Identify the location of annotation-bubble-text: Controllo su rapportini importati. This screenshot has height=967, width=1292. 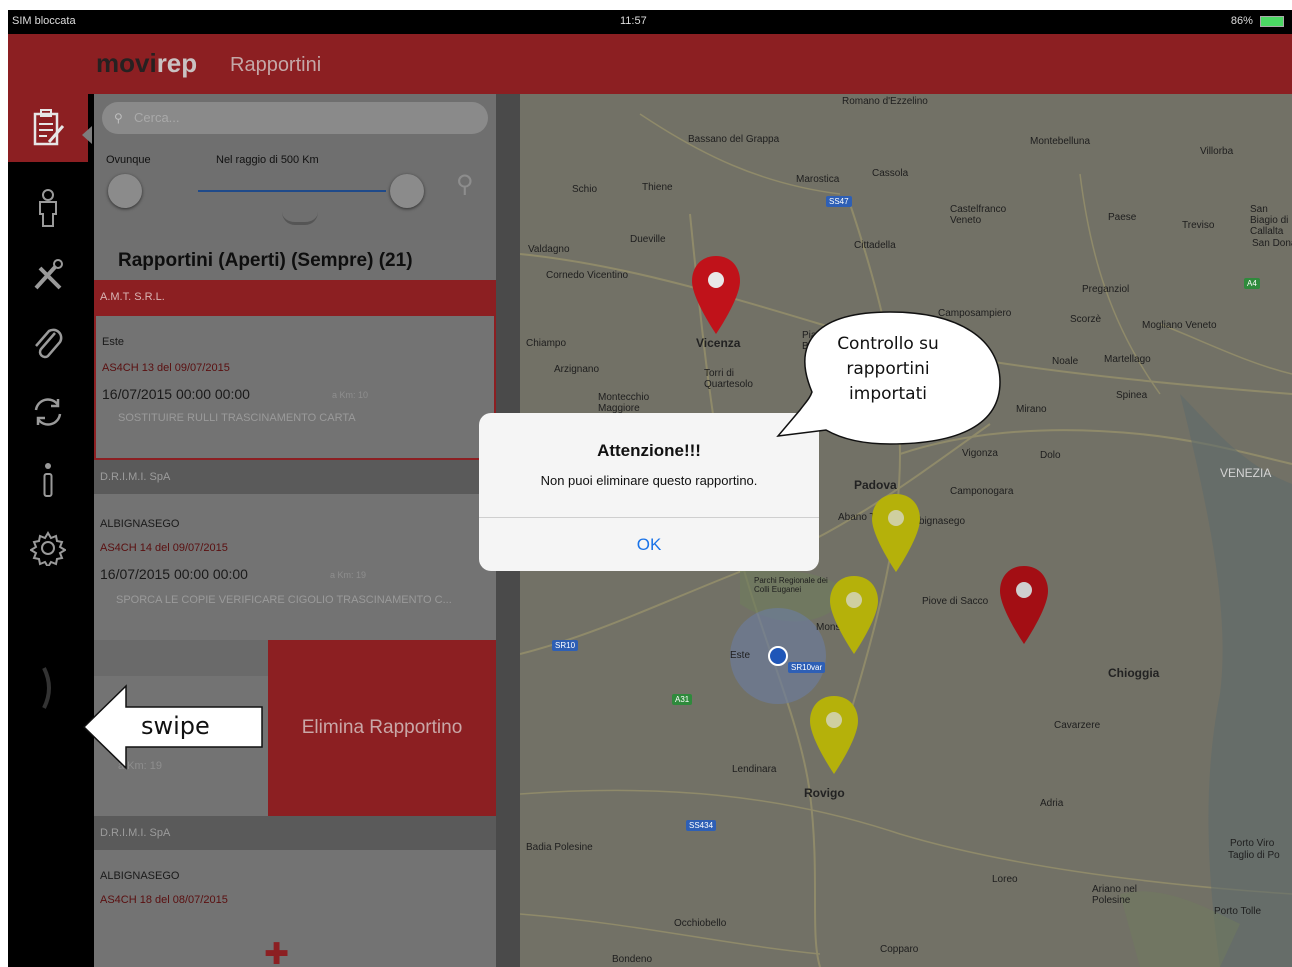
(888, 369).